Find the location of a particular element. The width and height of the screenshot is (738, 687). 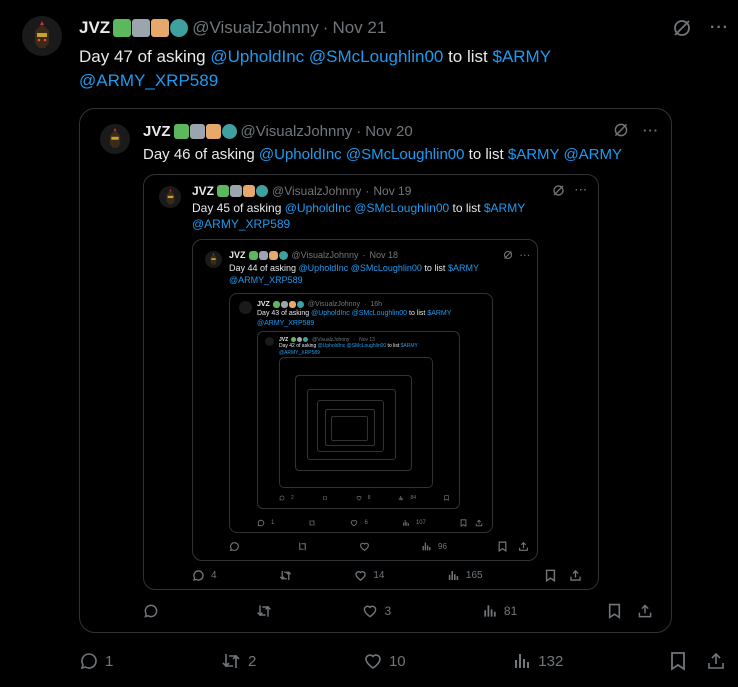

quote-card-level7 is located at coordinates (353, 423).